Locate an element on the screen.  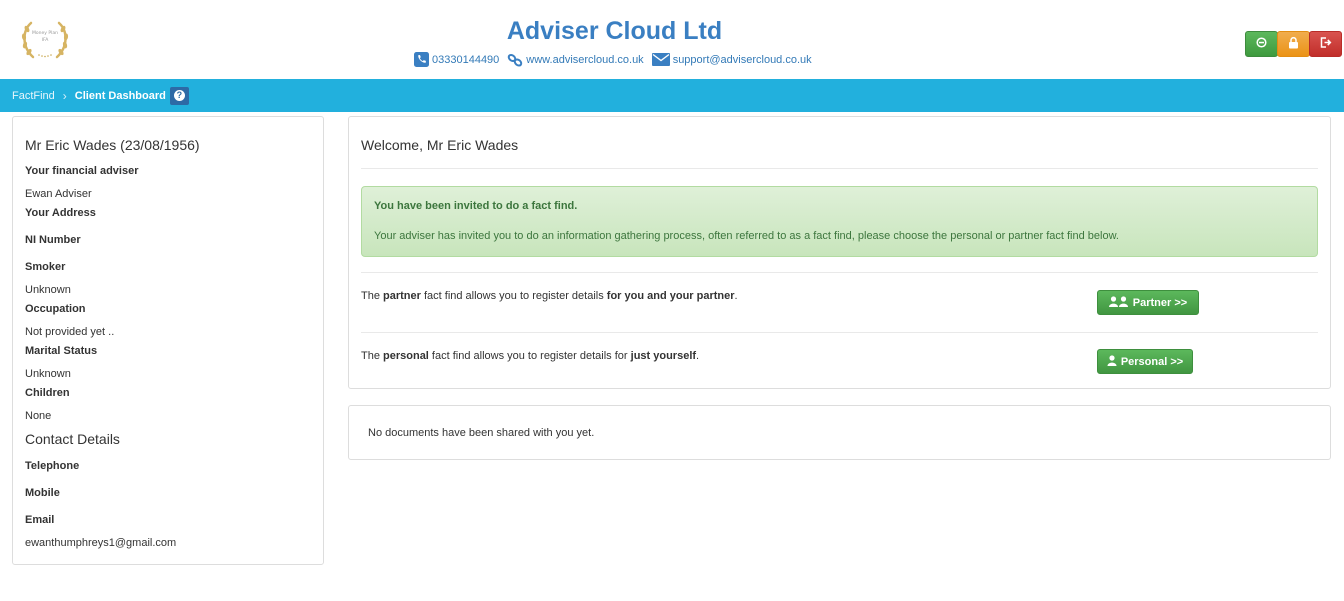
logout-icon is located at coordinates (1326, 44).